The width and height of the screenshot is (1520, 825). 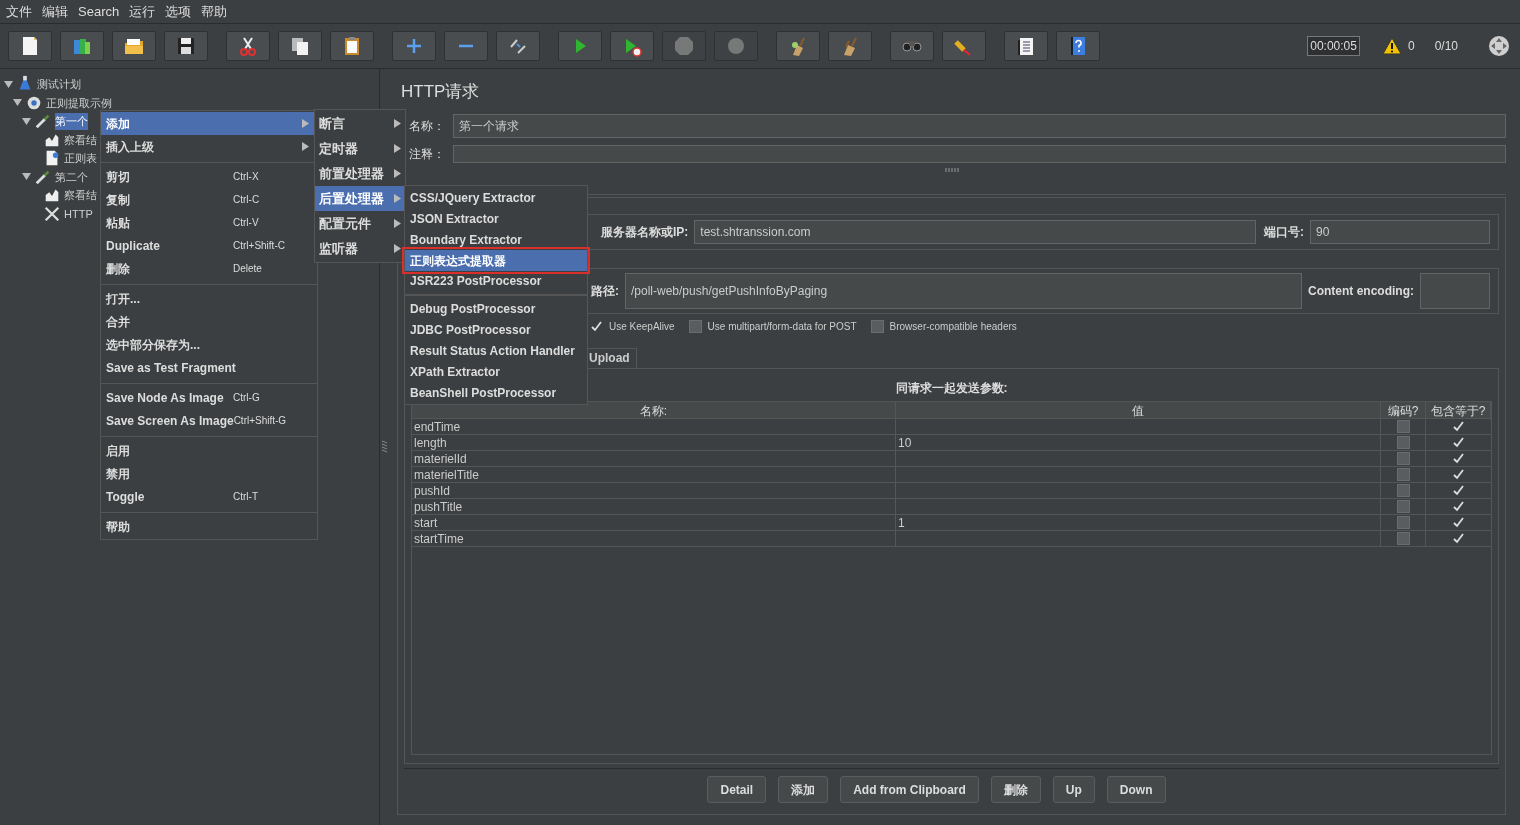 What do you see at coordinates (80, 158) in the screenshot?
I see `tree-item: 正则表` at bounding box center [80, 158].